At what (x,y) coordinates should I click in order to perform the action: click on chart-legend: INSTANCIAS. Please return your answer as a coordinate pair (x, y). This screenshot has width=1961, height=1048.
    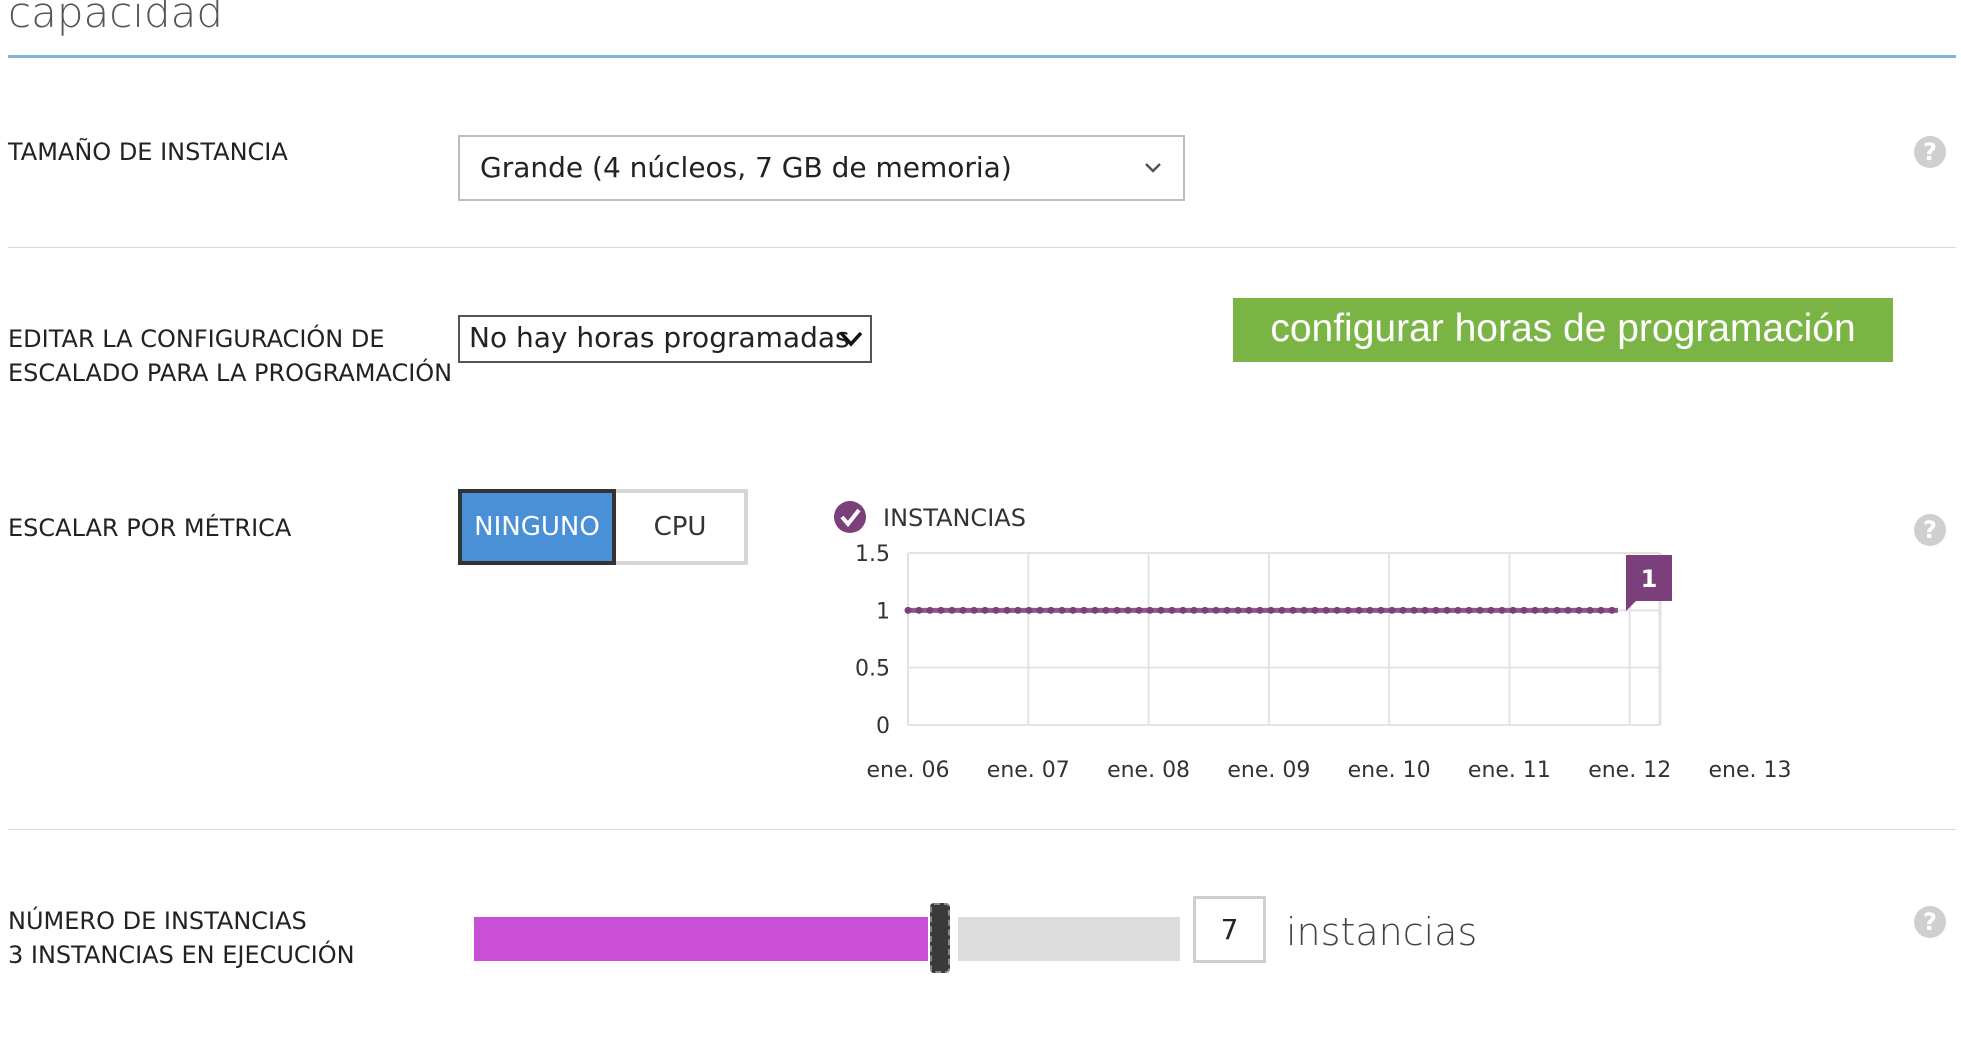
    Looking at the image, I should click on (930, 517).